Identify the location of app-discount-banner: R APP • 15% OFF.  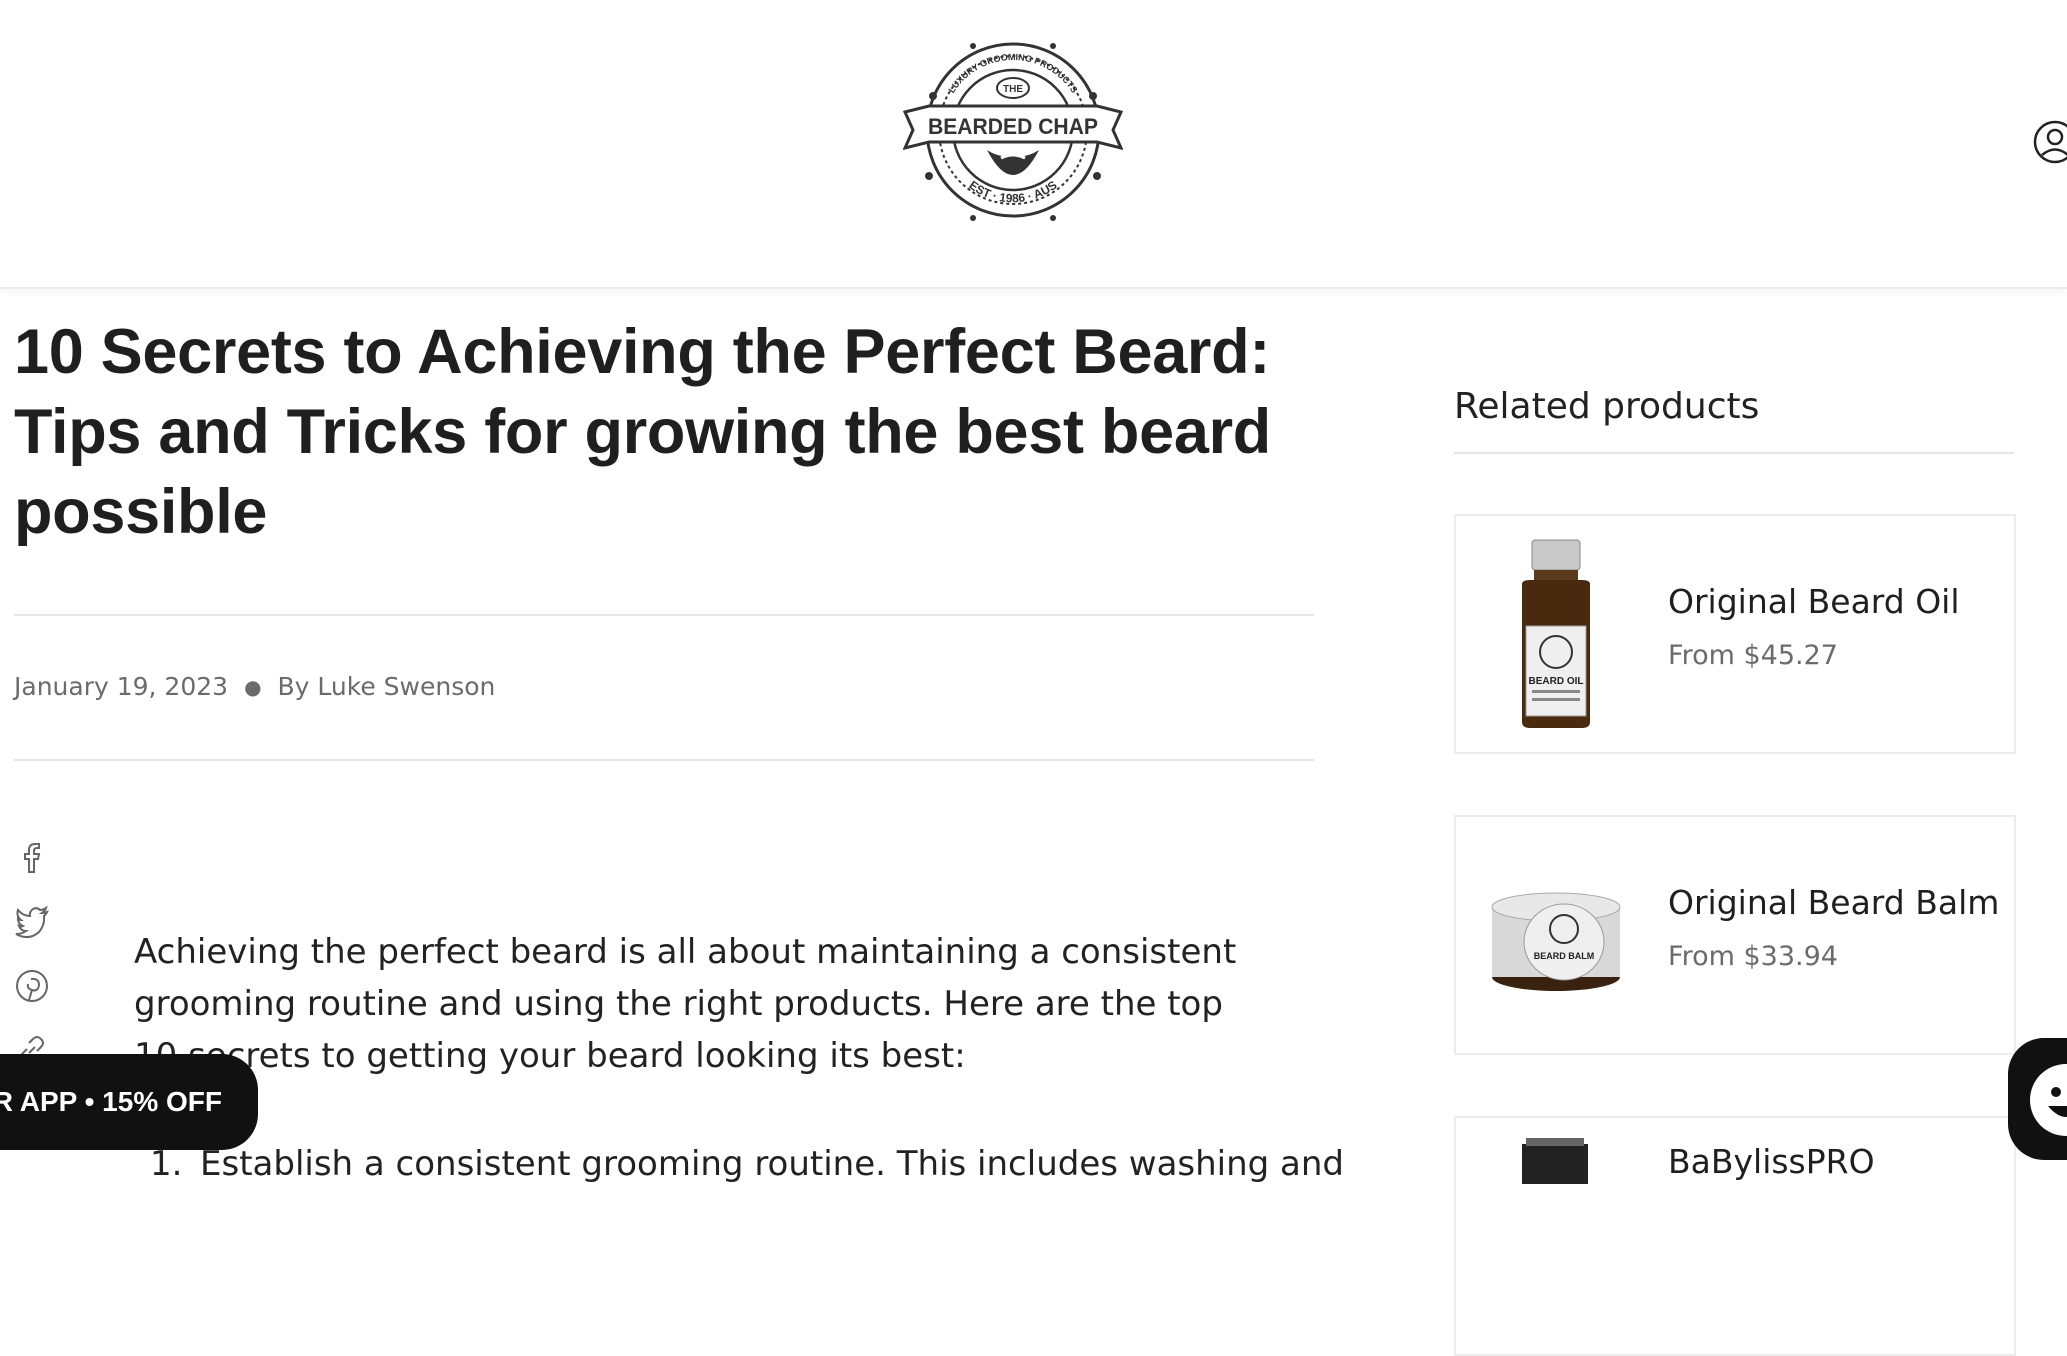
(129, 1102).